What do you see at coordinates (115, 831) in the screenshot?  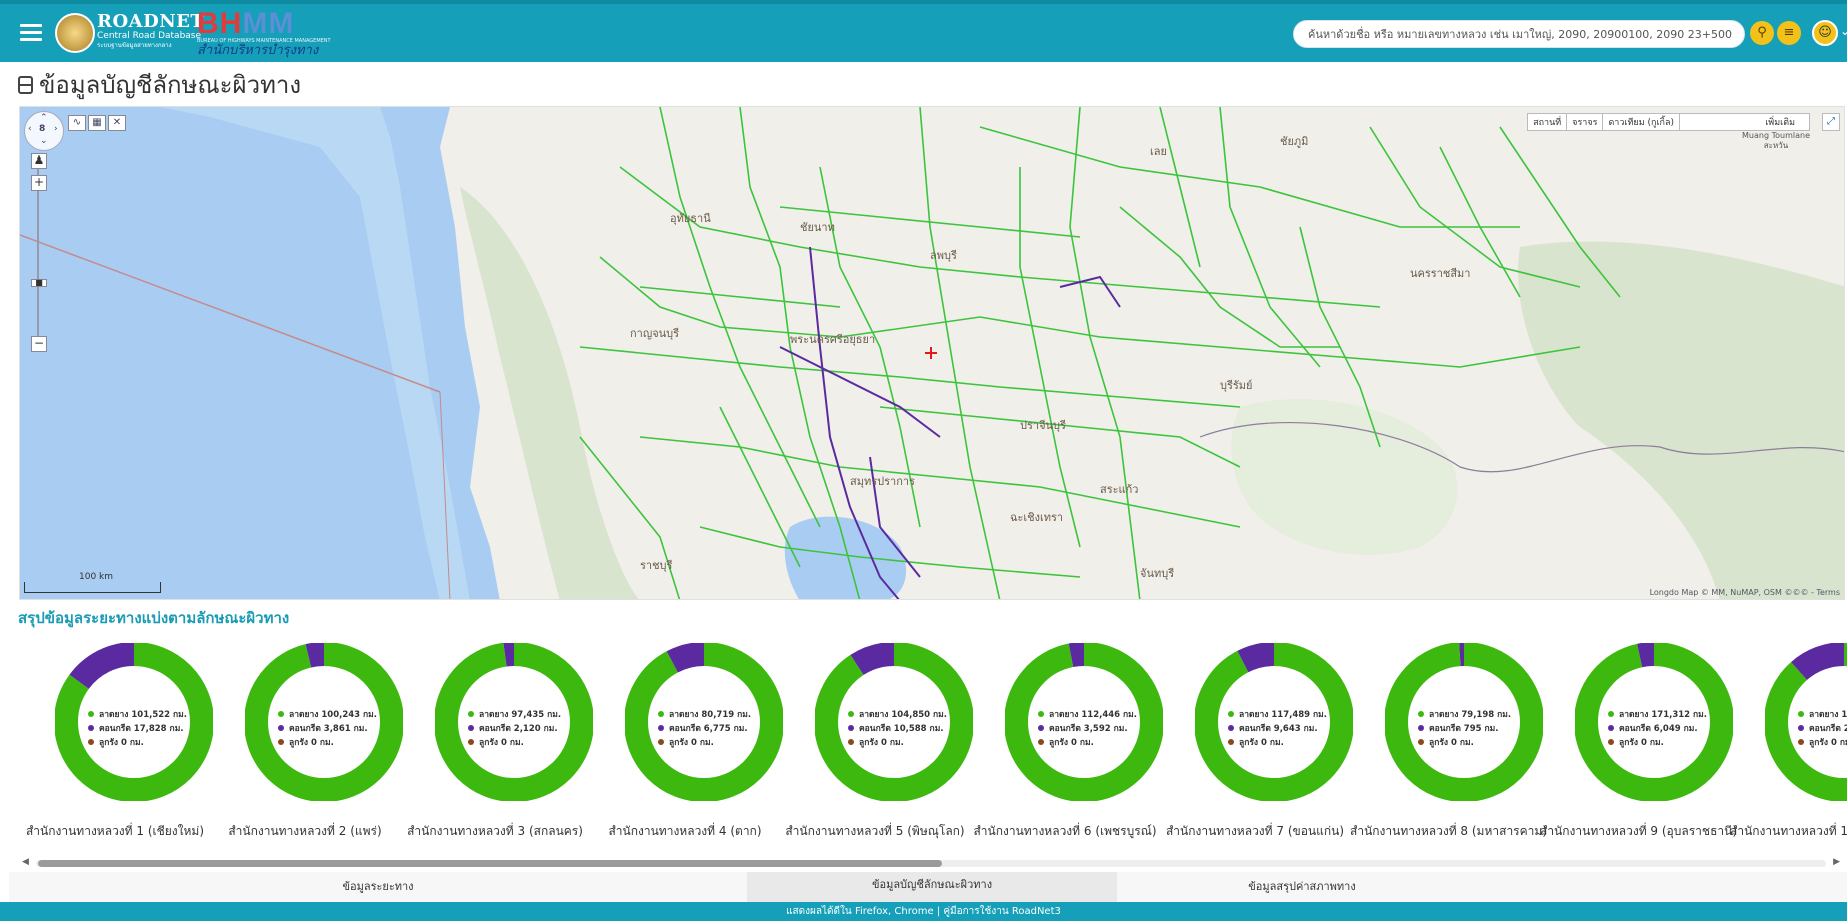 I see `office-name-label: สำนักงานทางหลวงที่ 1 (เชียงใหม่)` at bounding box center [115, 831].